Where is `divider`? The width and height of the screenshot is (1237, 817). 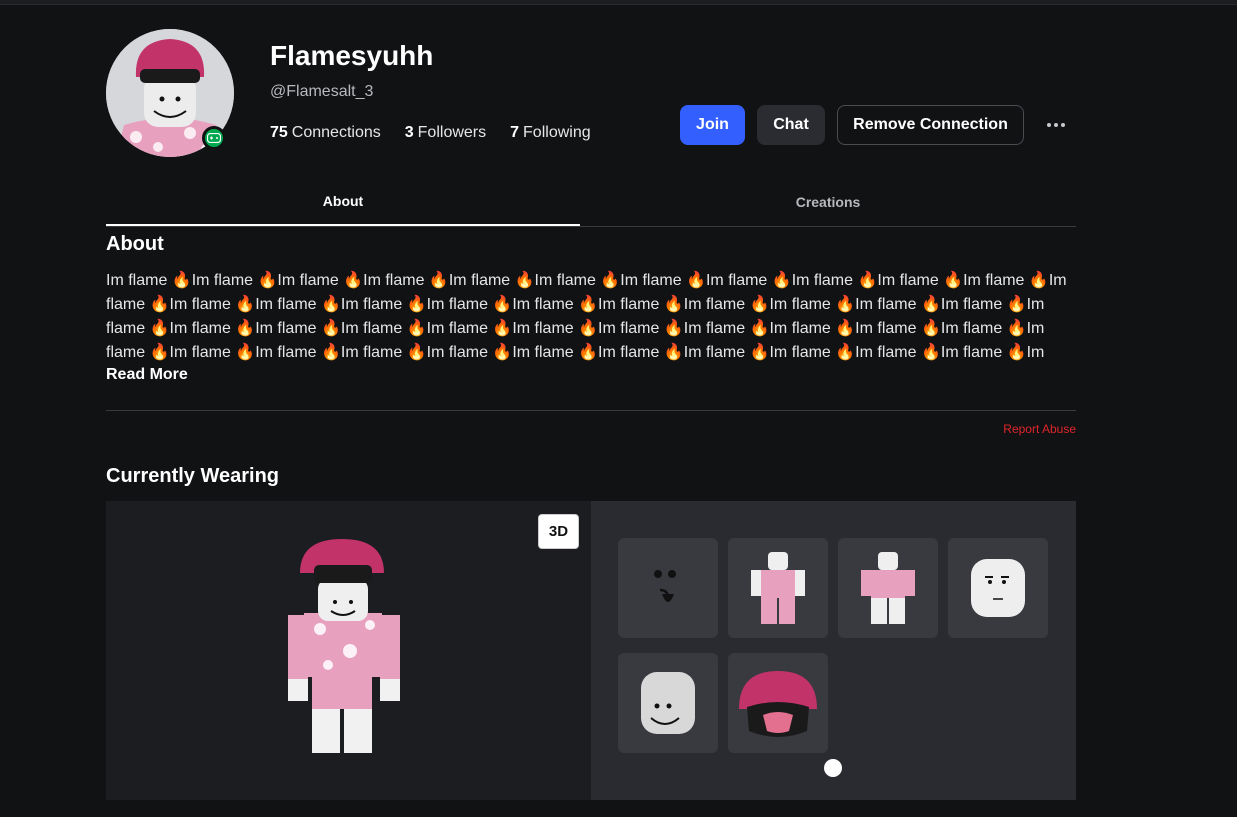
divider is located at coordinates (591, 410).